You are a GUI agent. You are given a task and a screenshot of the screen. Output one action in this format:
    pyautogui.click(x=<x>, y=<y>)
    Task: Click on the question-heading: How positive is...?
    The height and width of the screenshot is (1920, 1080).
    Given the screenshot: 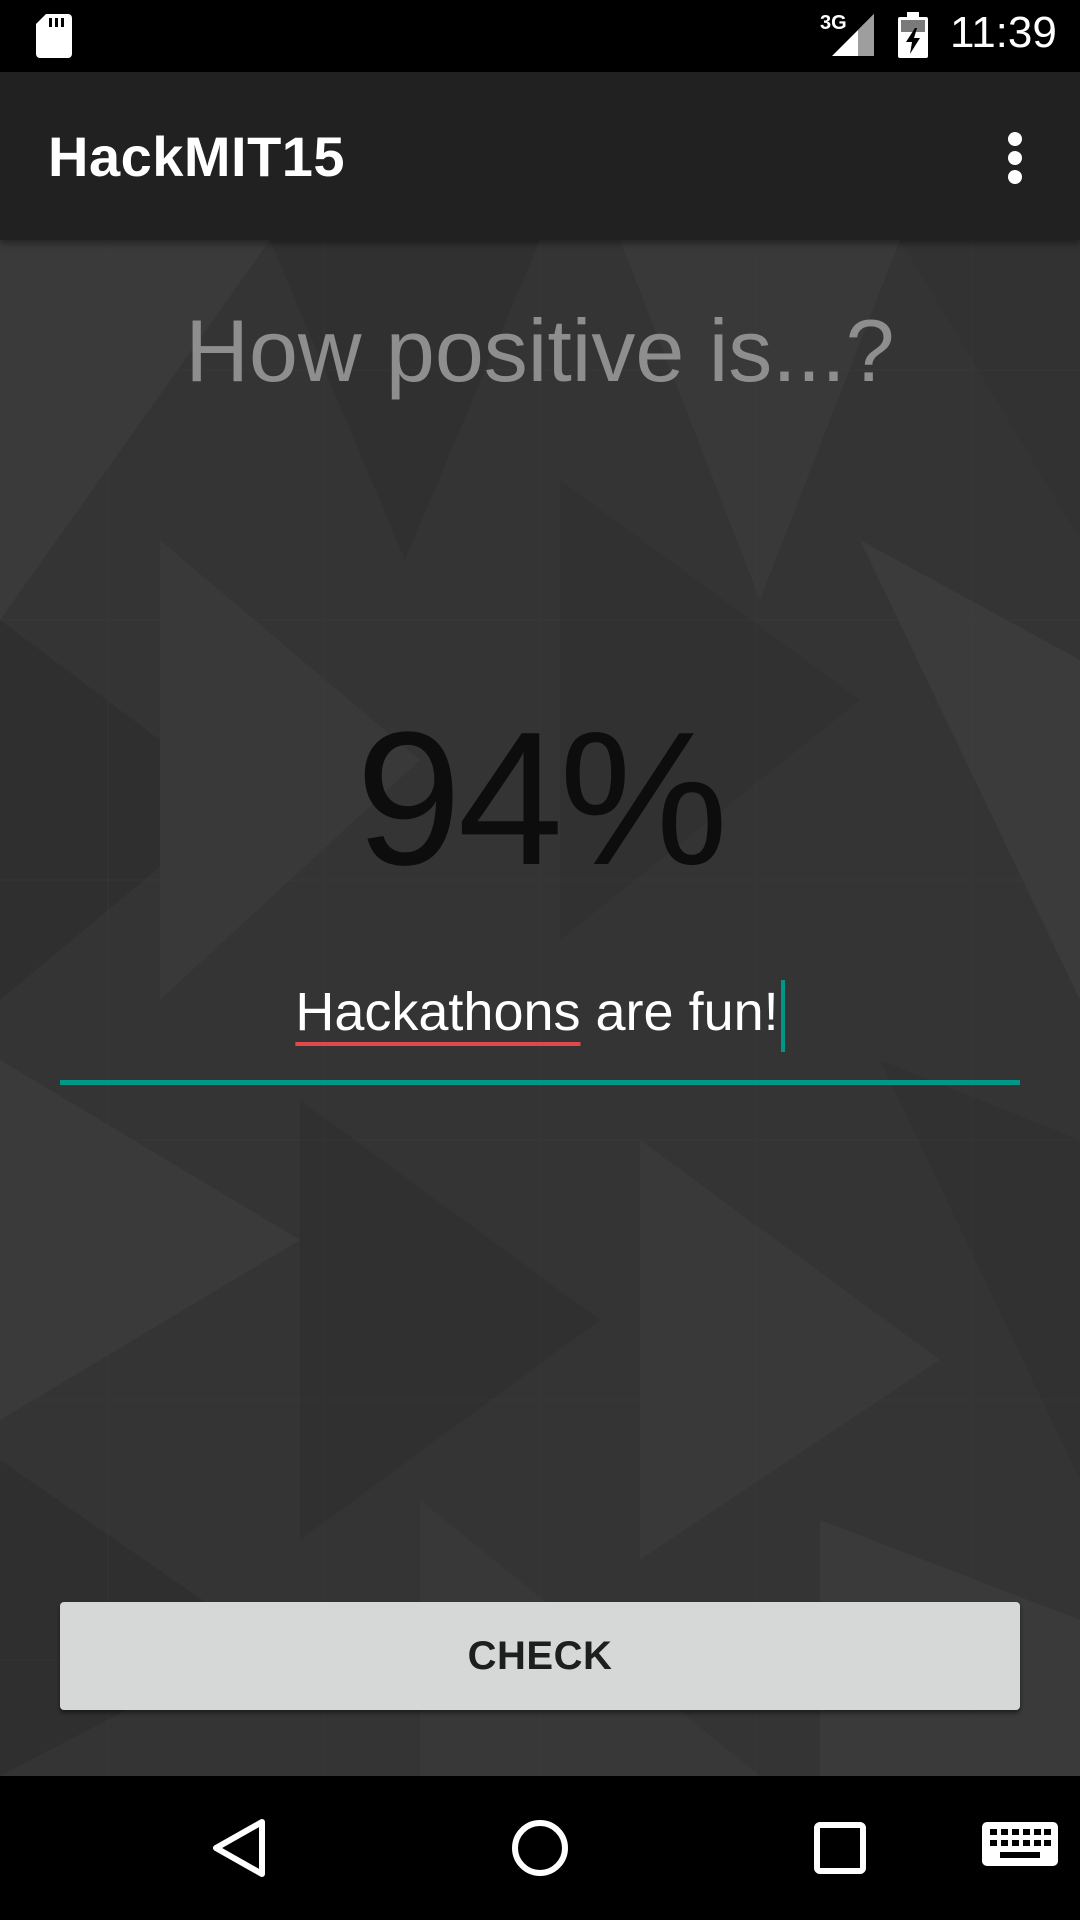 What is the action you would take?
    pyautogui.click(x=540, y=350)
    